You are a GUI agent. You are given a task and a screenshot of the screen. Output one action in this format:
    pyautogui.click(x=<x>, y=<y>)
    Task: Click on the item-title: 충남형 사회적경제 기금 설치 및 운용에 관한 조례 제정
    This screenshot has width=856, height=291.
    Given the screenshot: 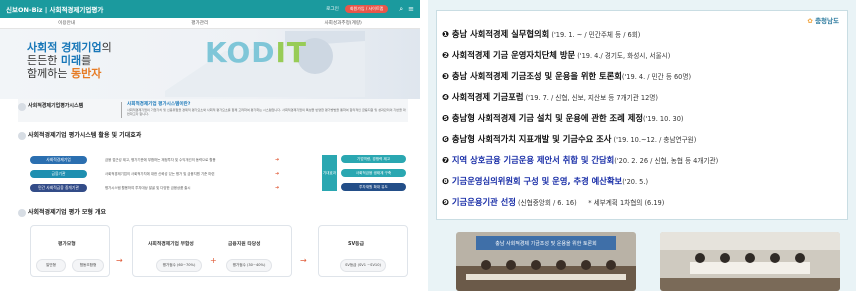 What is the action you would take?
    pyautogui.click(x=547, y=118)
    